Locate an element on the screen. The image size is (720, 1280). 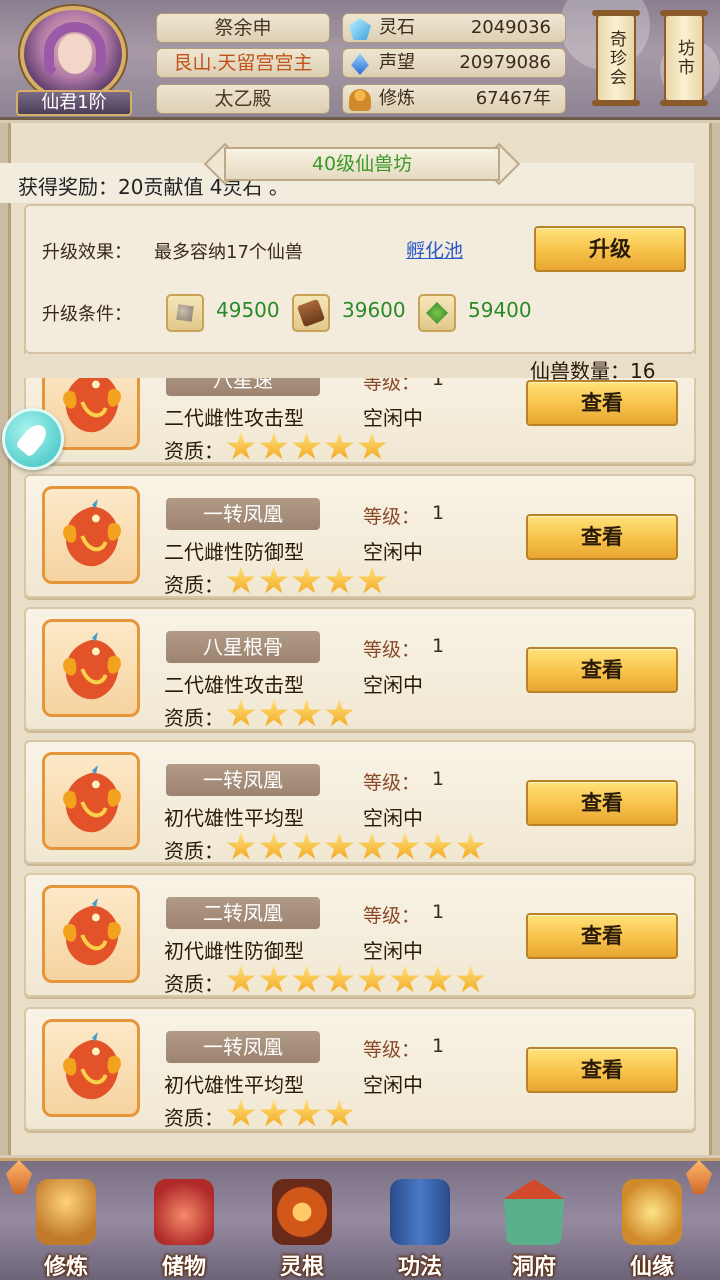
panel-title: 40级仙兽坊 is located at coordinates (362, 164).